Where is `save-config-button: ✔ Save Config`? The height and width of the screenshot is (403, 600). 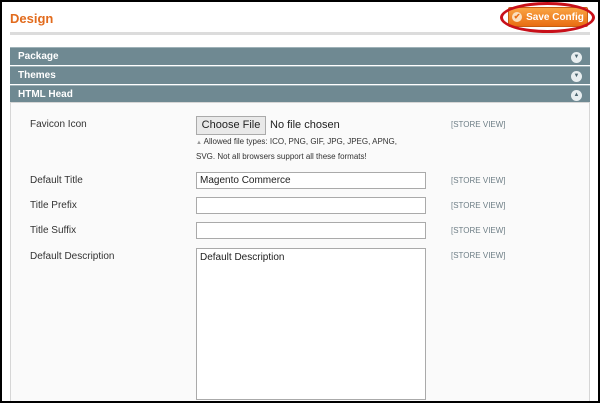
save-config-button: ✔ Save Config is located at coordinates (548, 17).